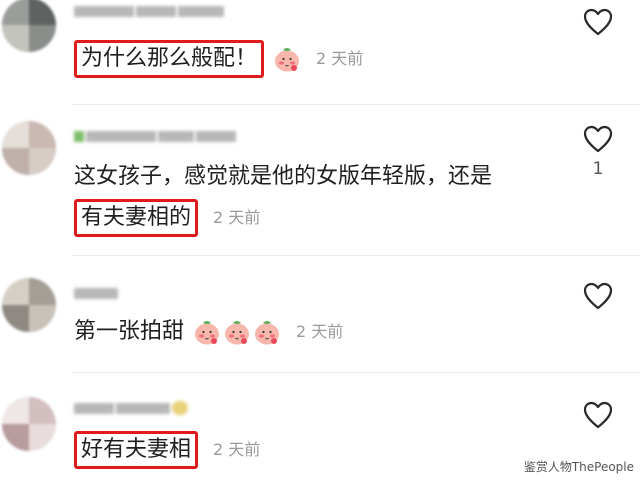 Image resolution: width=640 pixels, height=481 pixels. I want to click on comment-text-highlighted: 有夫妻相的, so click(136, 218).